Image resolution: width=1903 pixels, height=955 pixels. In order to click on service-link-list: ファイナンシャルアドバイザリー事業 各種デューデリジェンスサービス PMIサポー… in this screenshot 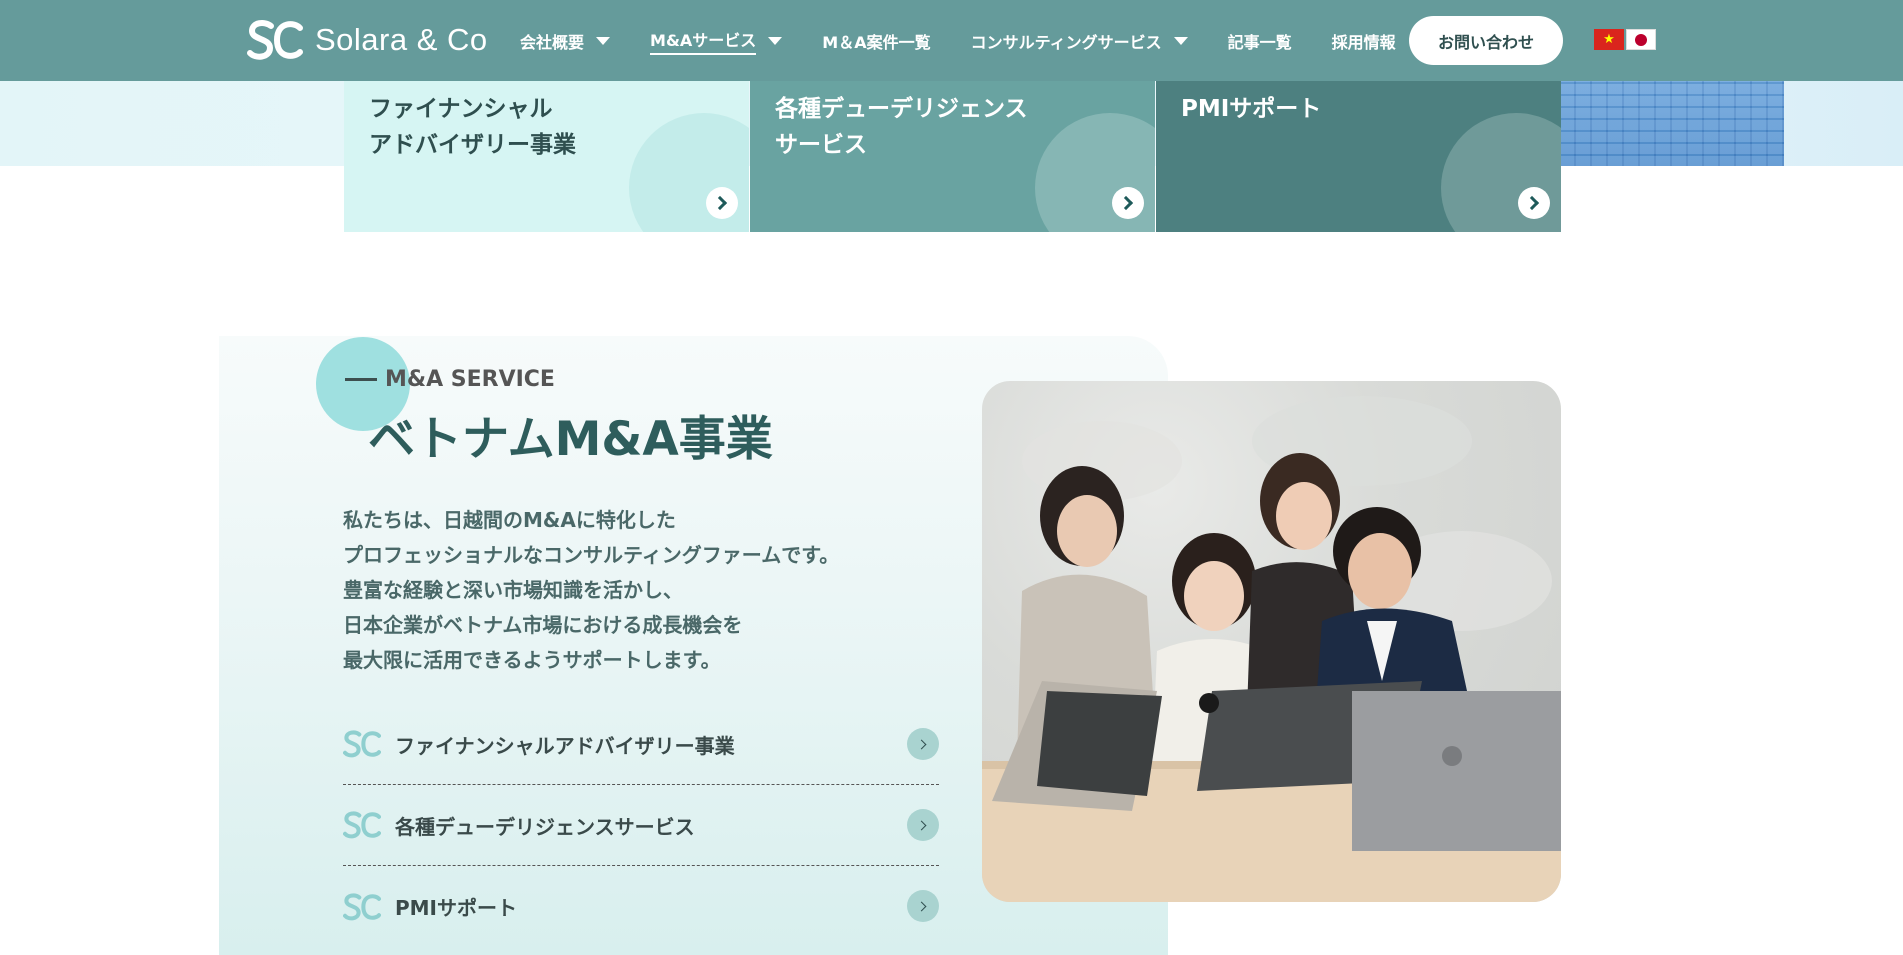, I will do `click(641, 825)`.